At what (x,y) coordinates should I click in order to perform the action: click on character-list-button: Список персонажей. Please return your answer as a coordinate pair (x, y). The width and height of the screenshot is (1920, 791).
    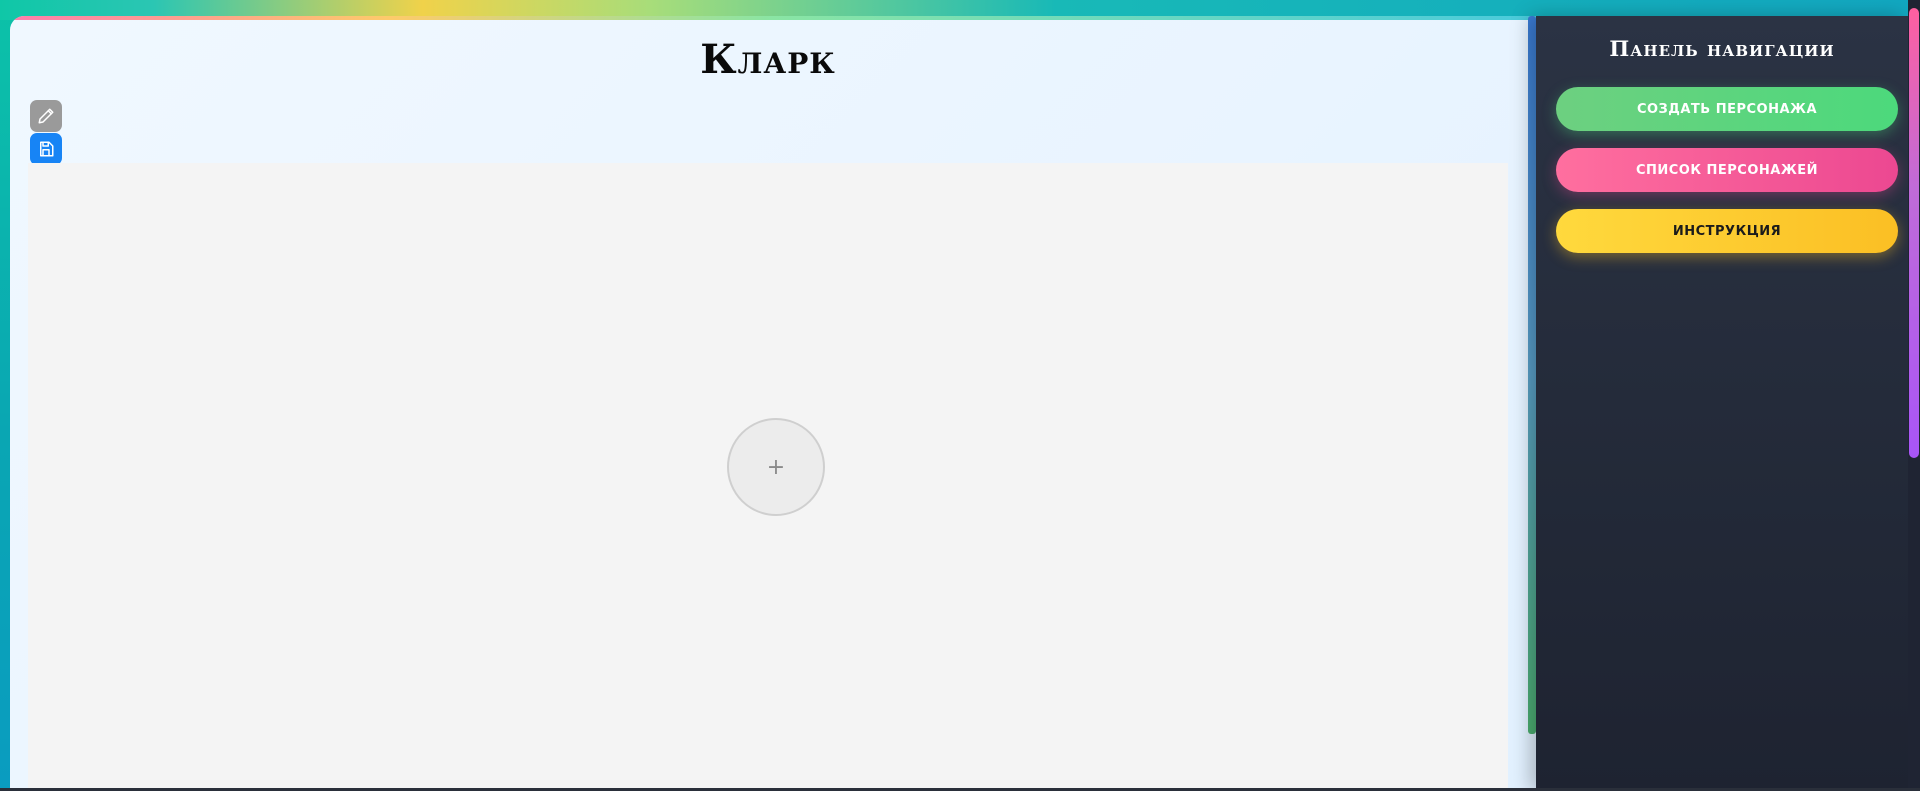
    Looking at the image, I should click on (1727, 170).